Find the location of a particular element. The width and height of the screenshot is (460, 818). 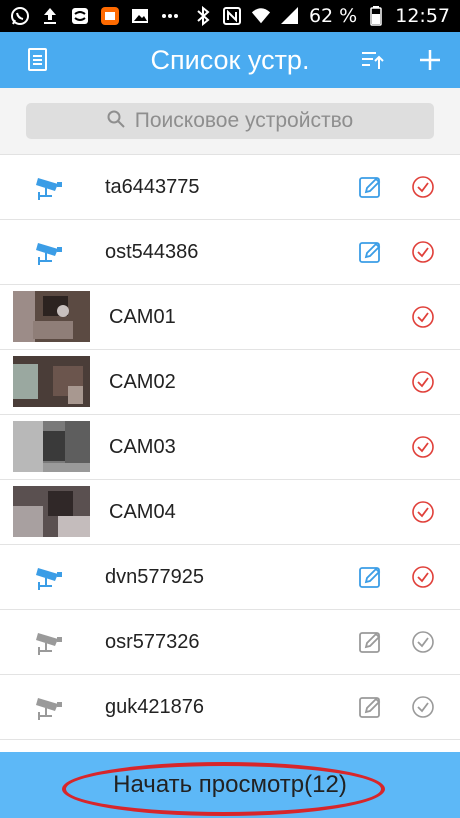

clock: 12:57 is located at coordinates (422, 16).